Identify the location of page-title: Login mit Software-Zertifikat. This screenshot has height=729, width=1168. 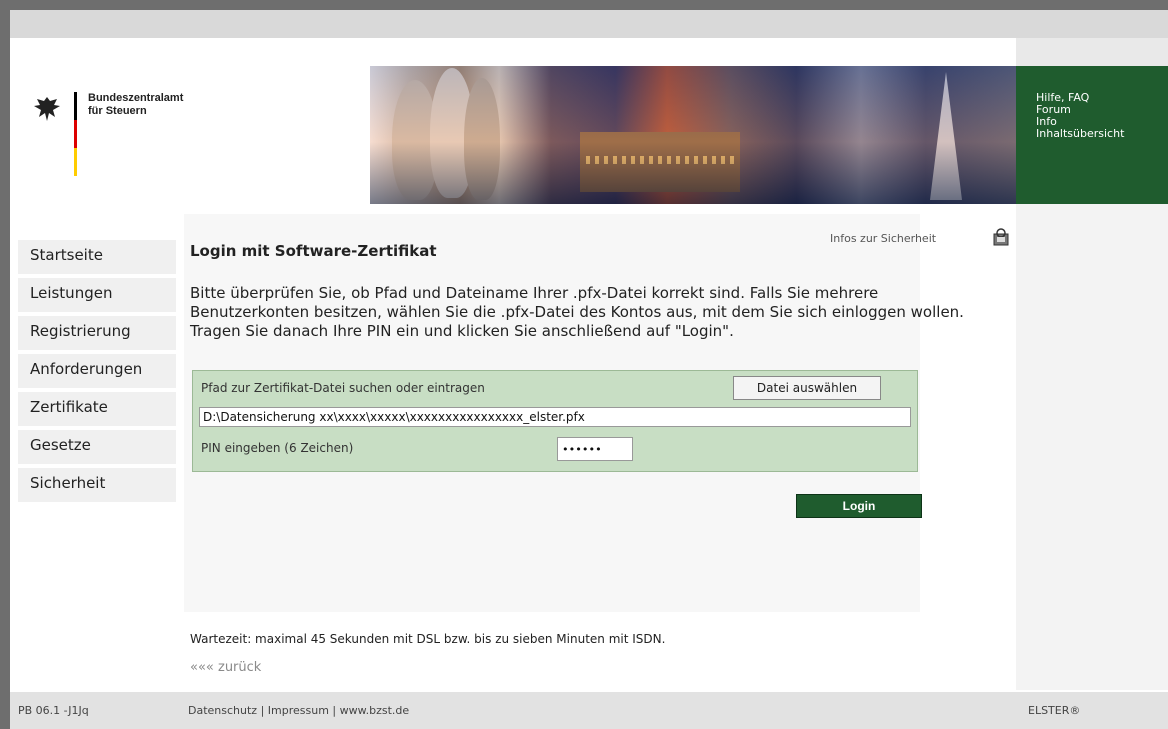
(313, 251).